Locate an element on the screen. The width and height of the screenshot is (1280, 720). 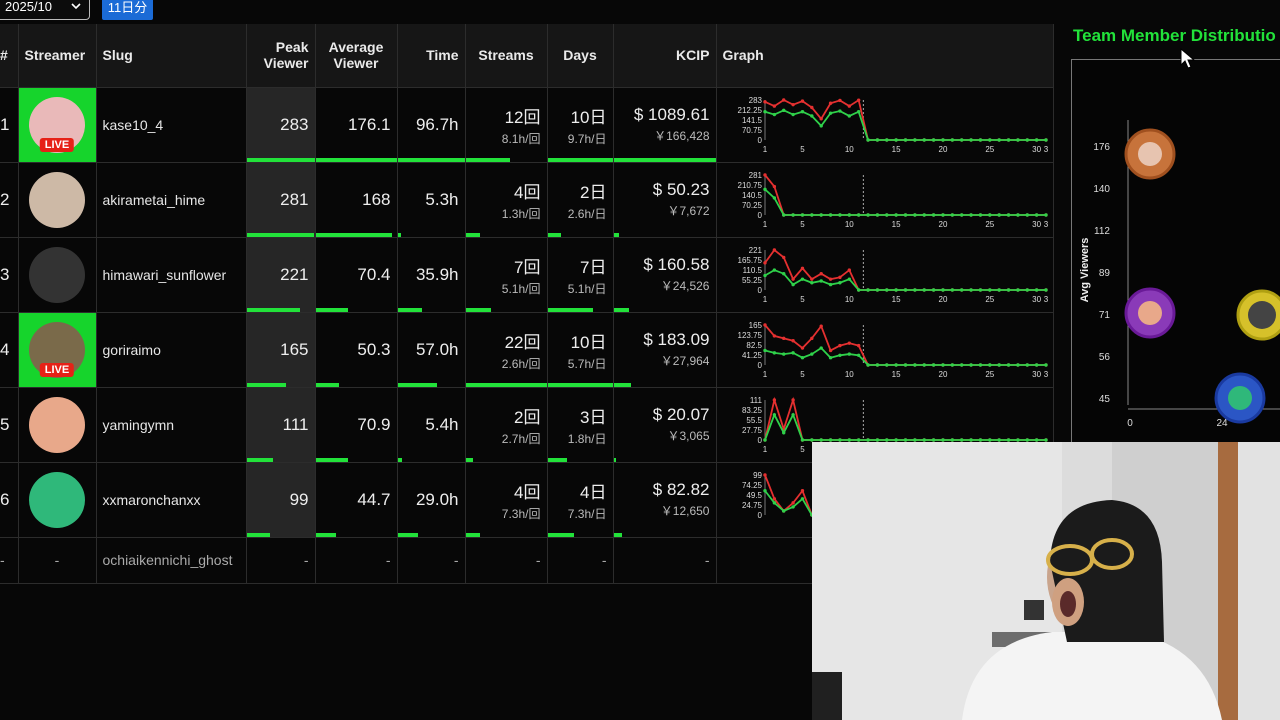
slug-cell: xxmaronchanxx is located at coordinates (171, 500).